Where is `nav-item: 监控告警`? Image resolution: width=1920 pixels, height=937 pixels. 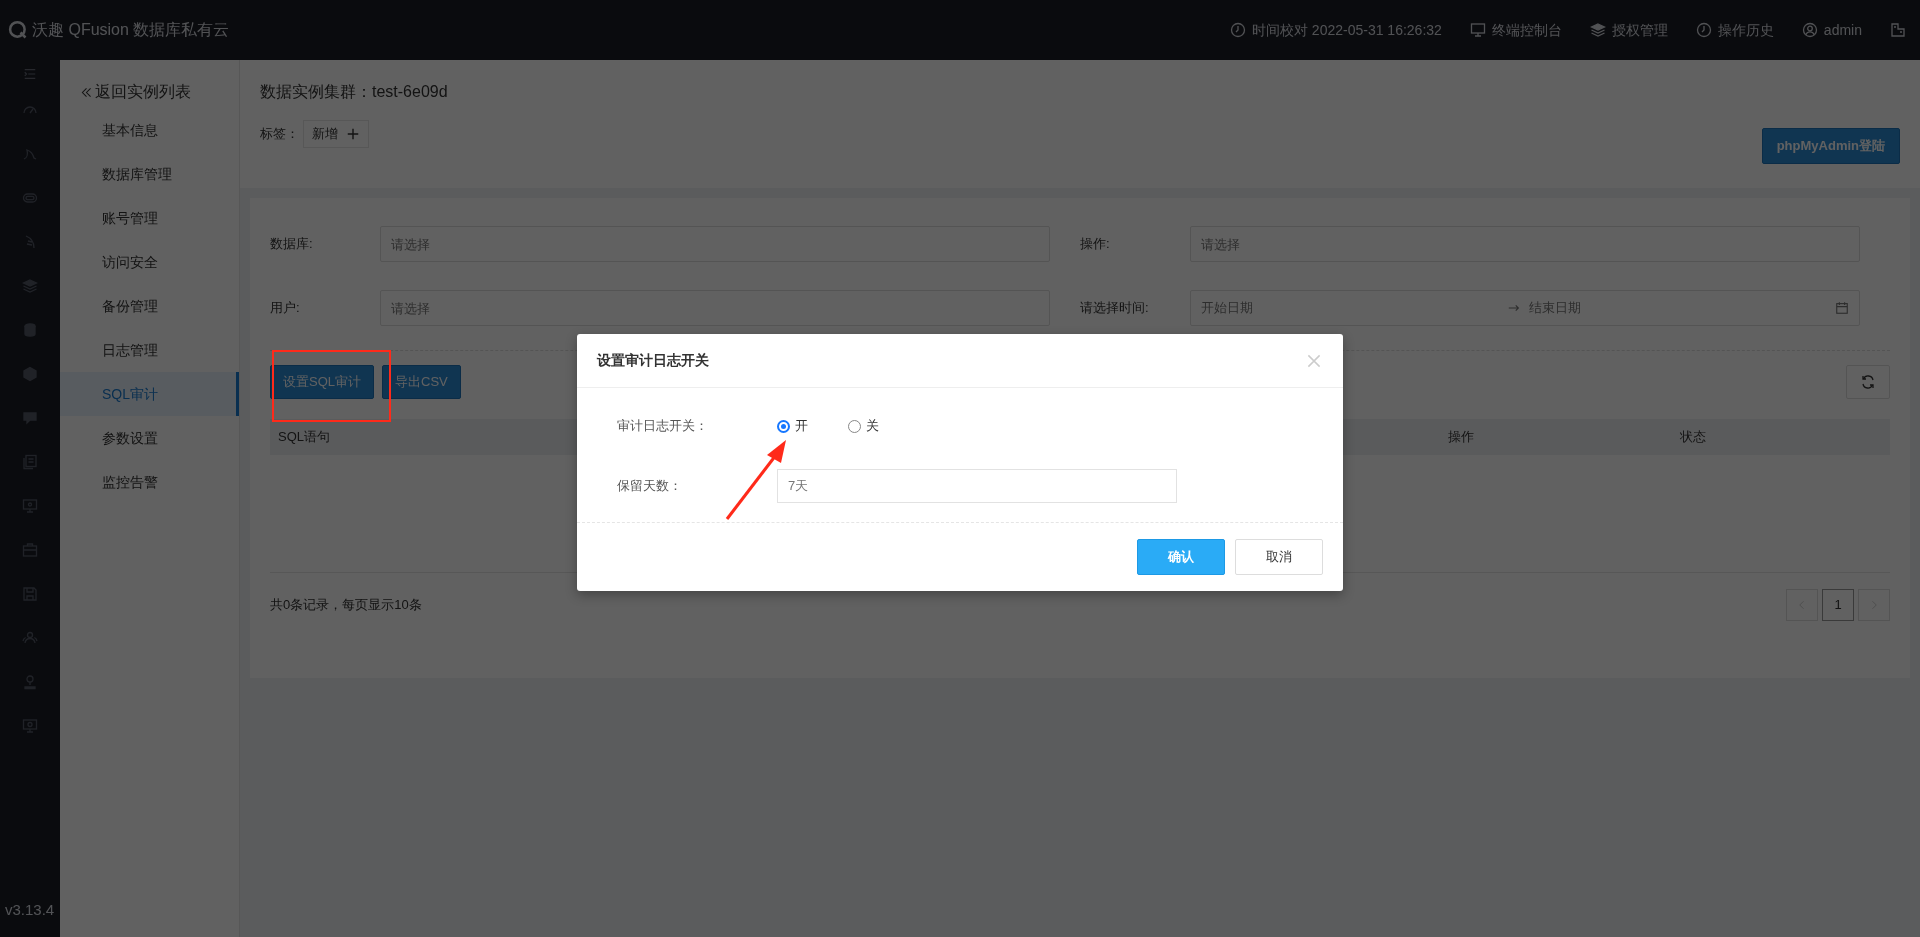 nav-item: 监控告警 is located at coordinates (149, 482).